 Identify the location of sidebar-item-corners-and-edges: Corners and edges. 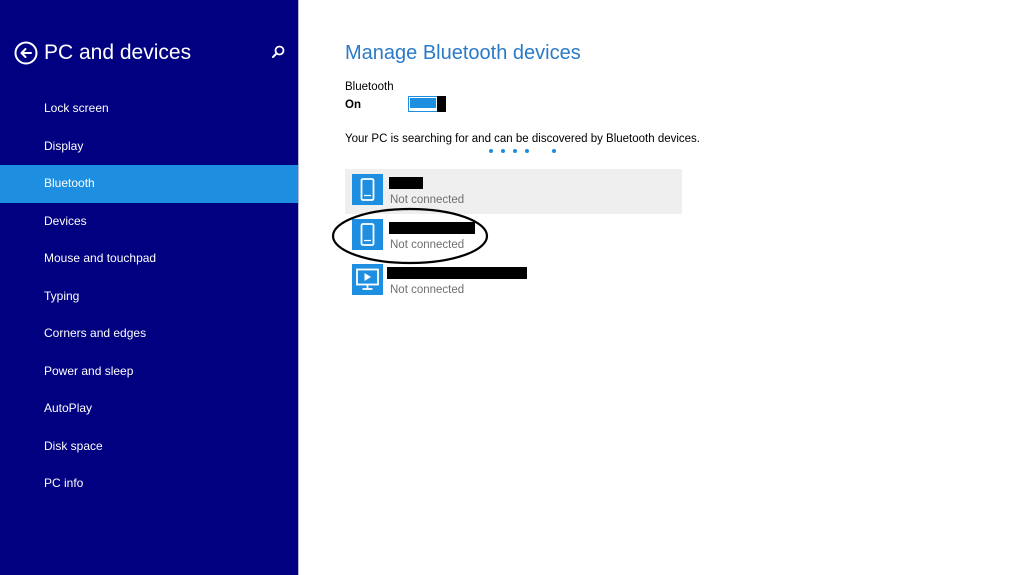
(149, 334).